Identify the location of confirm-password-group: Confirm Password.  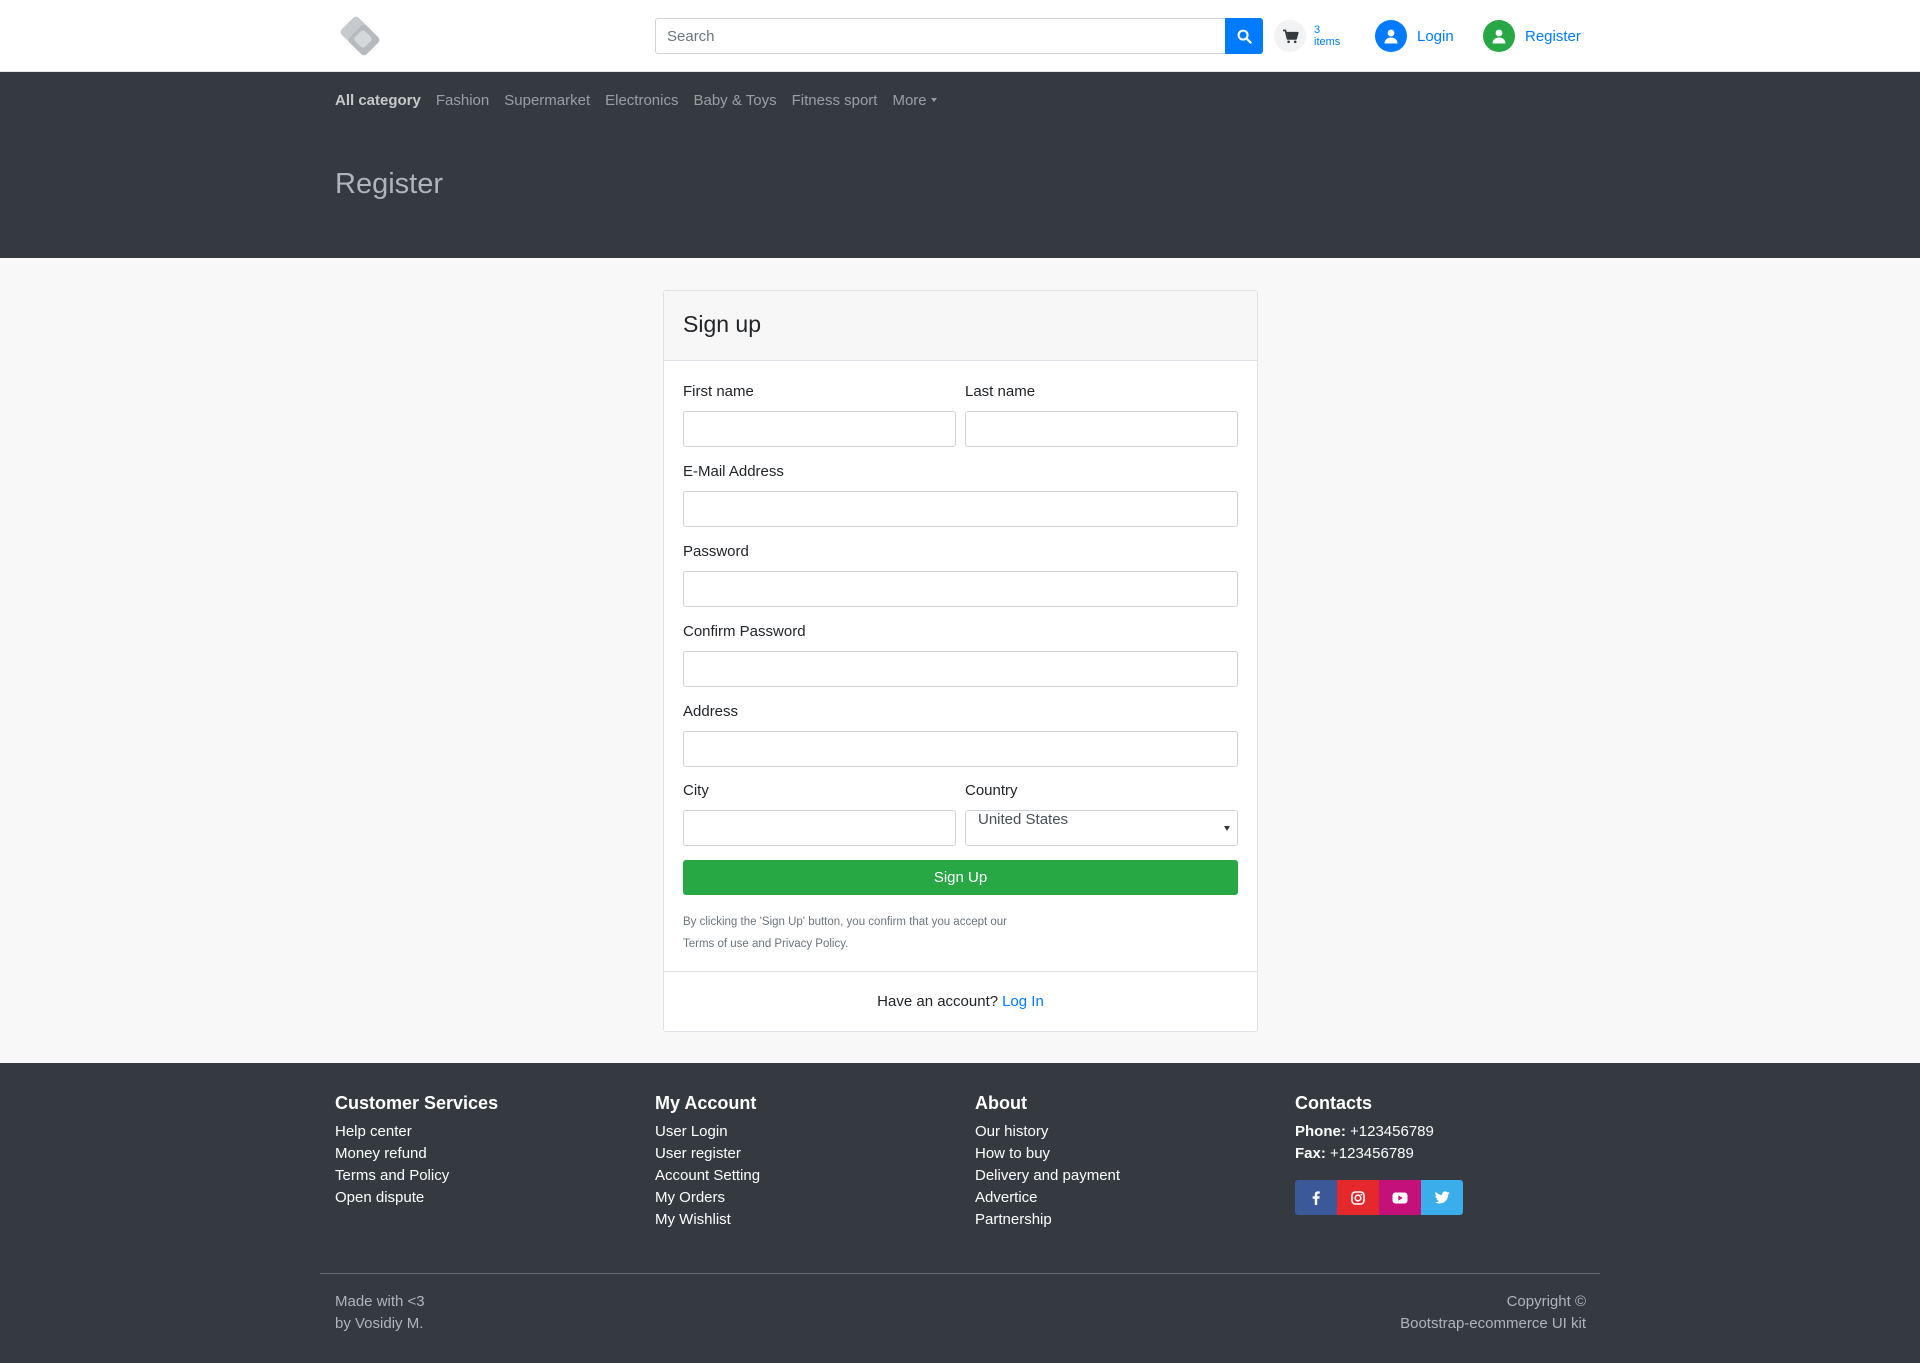
(960, 655).